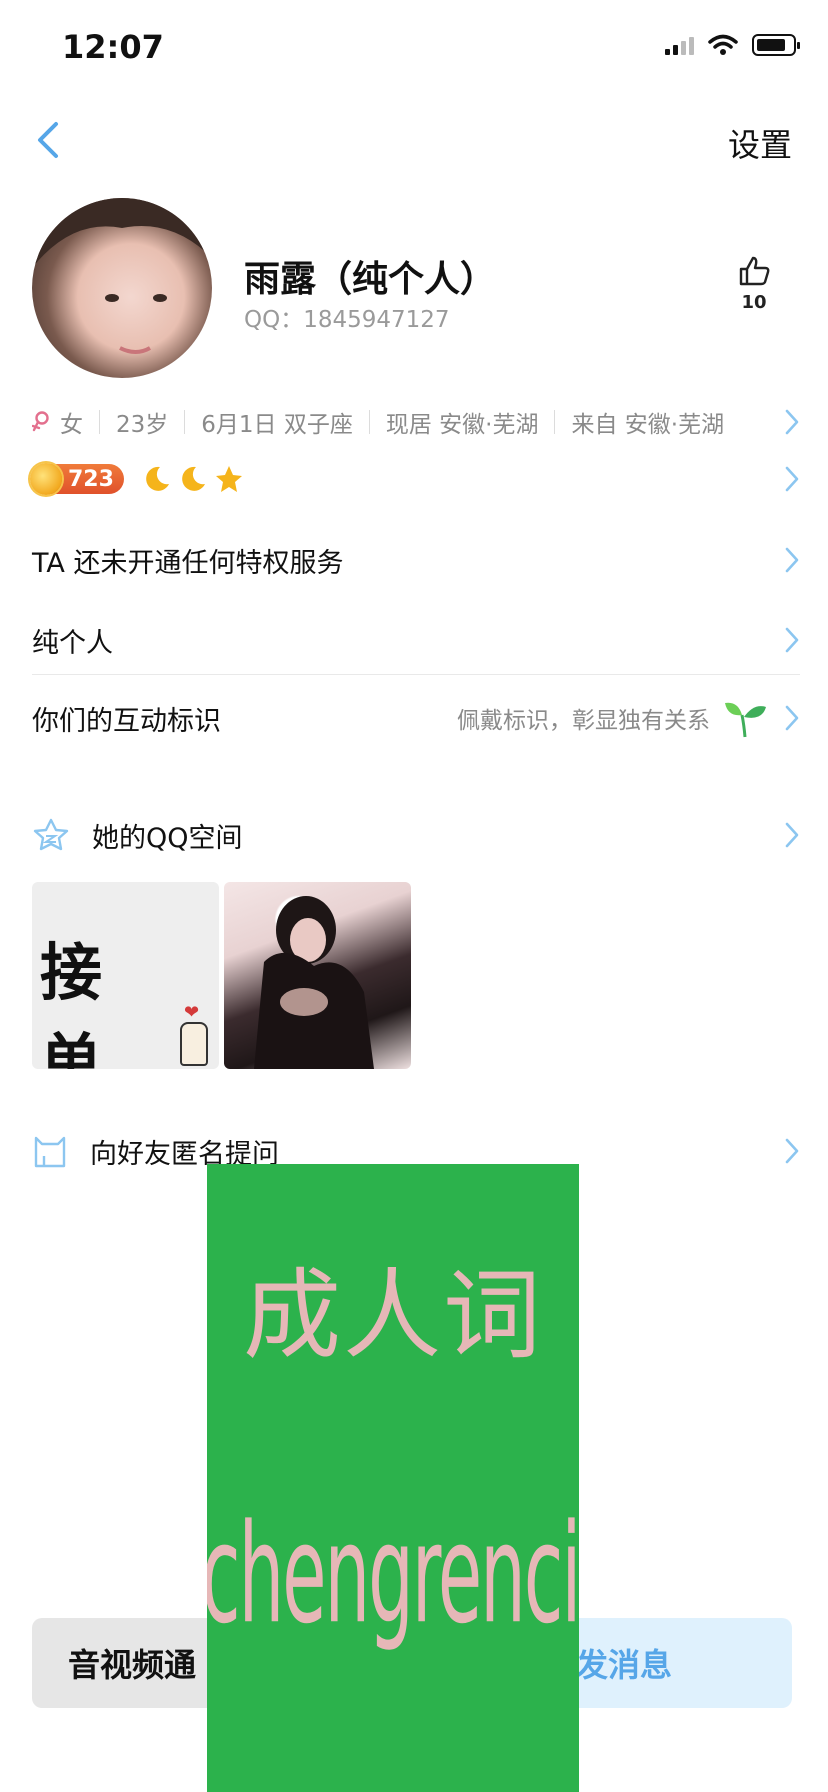 Image resolution: width=828 pixels, height=1792 pixels. Describe the element at coordinates (415, 479) in the screenshot. I see `level-row: 723` at that location.